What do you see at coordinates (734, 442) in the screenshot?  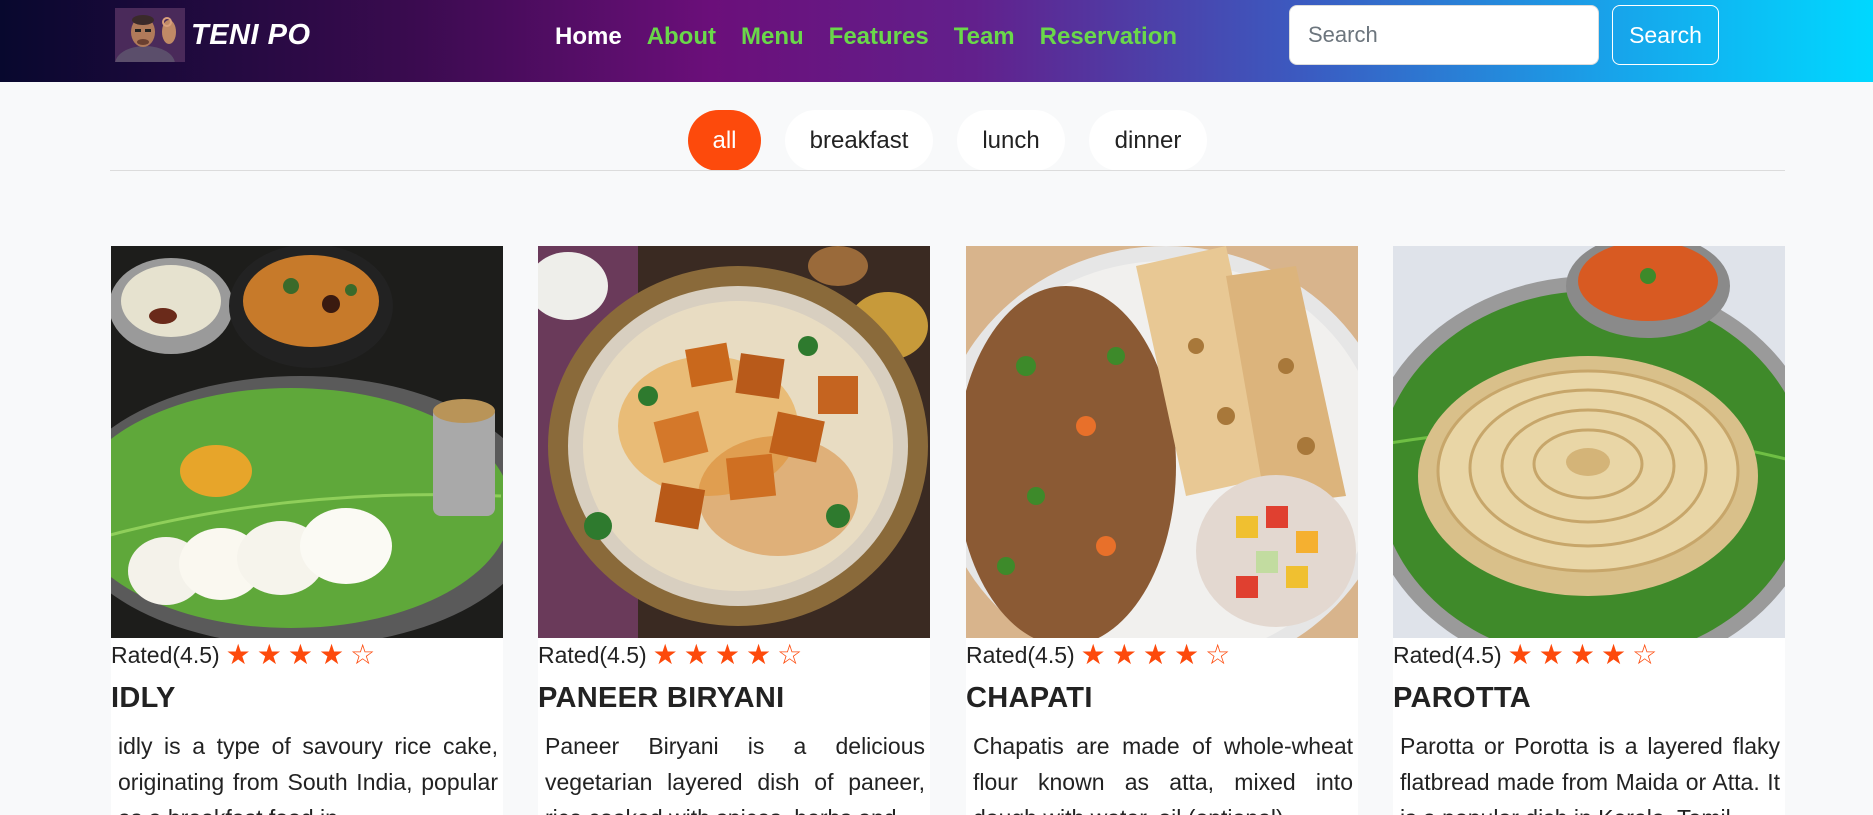 I see `food-image-paneer-biryani` at bounding box center [734, 442].